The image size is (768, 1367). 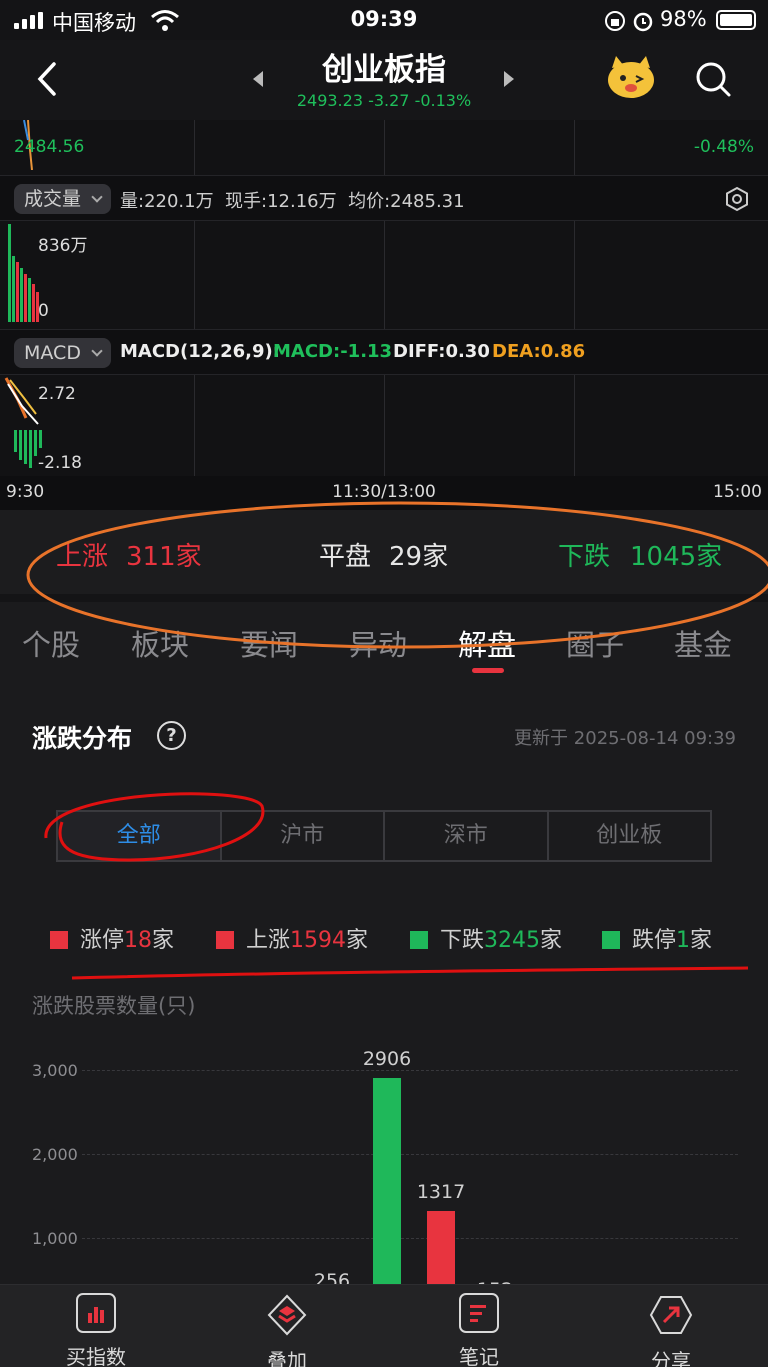 What do you see at coordinates (49, 147) in the screenshot?
I see `price-low-label: 2484.56` at bounding box center [49, 147].